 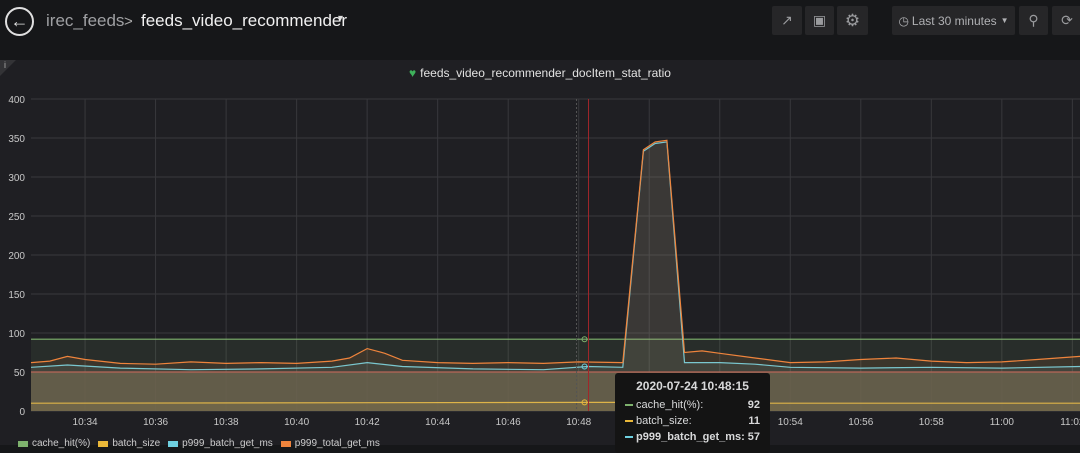 I want to click on x-tick-label: 10:48, so click(x=578, y=422).